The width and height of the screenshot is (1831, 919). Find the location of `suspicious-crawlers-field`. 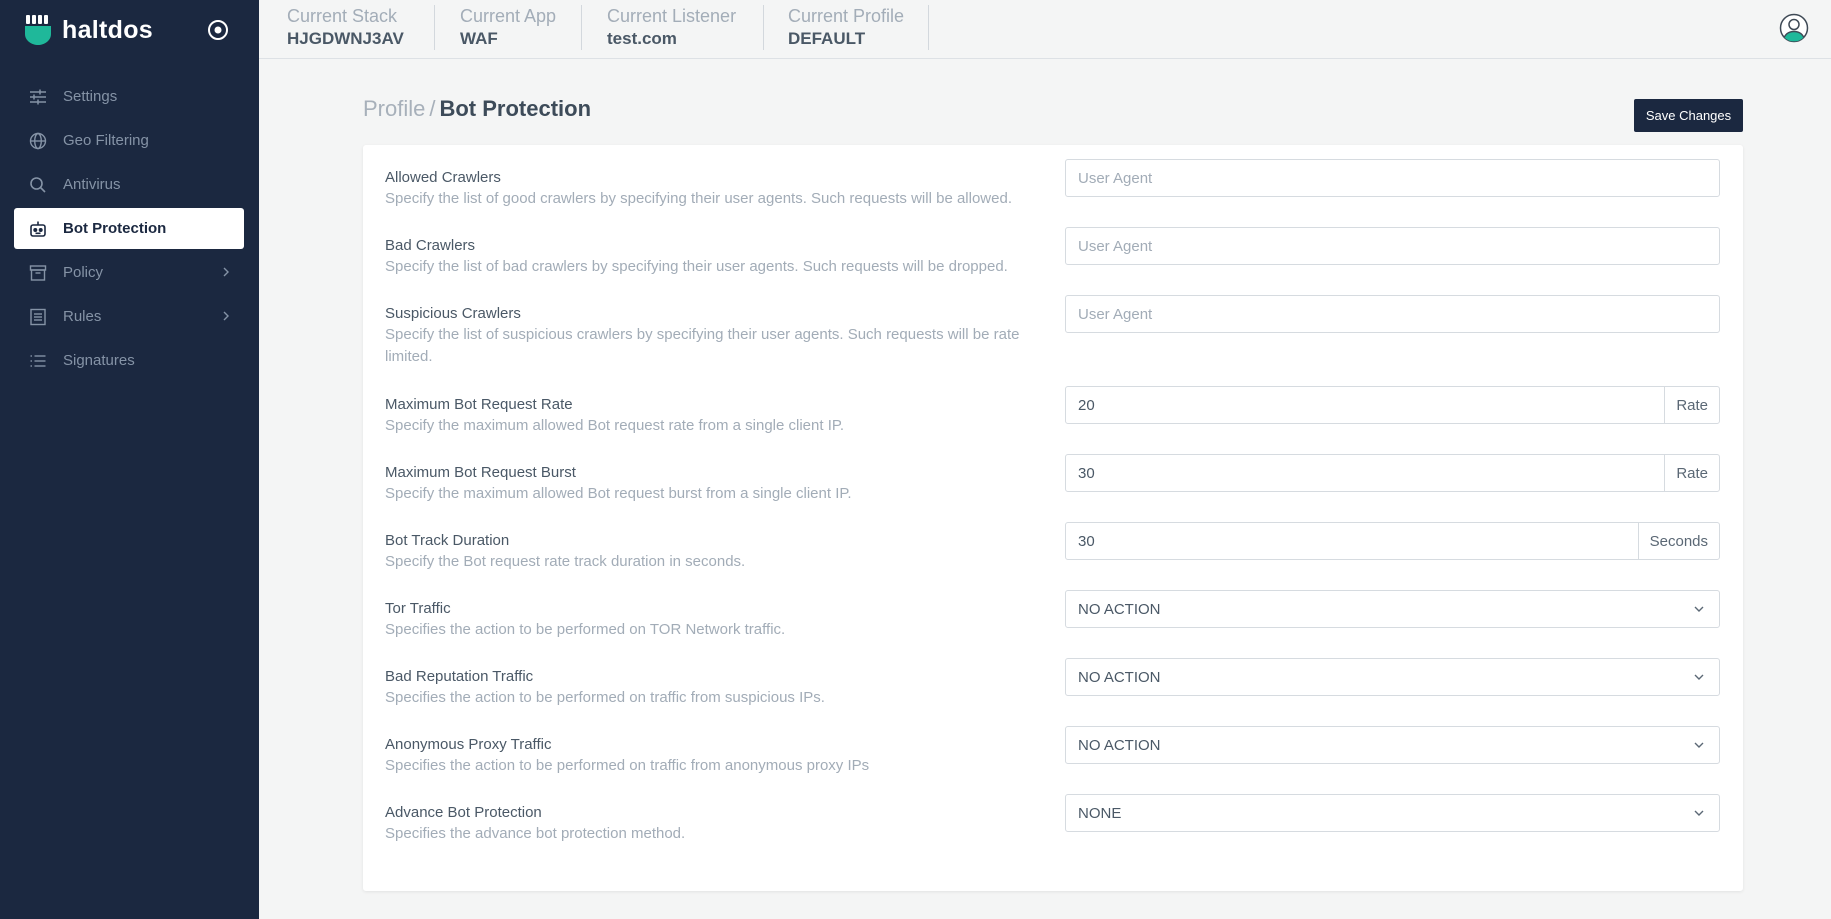

suspicious-crawlers-field is located at coordinates (1392, 314).